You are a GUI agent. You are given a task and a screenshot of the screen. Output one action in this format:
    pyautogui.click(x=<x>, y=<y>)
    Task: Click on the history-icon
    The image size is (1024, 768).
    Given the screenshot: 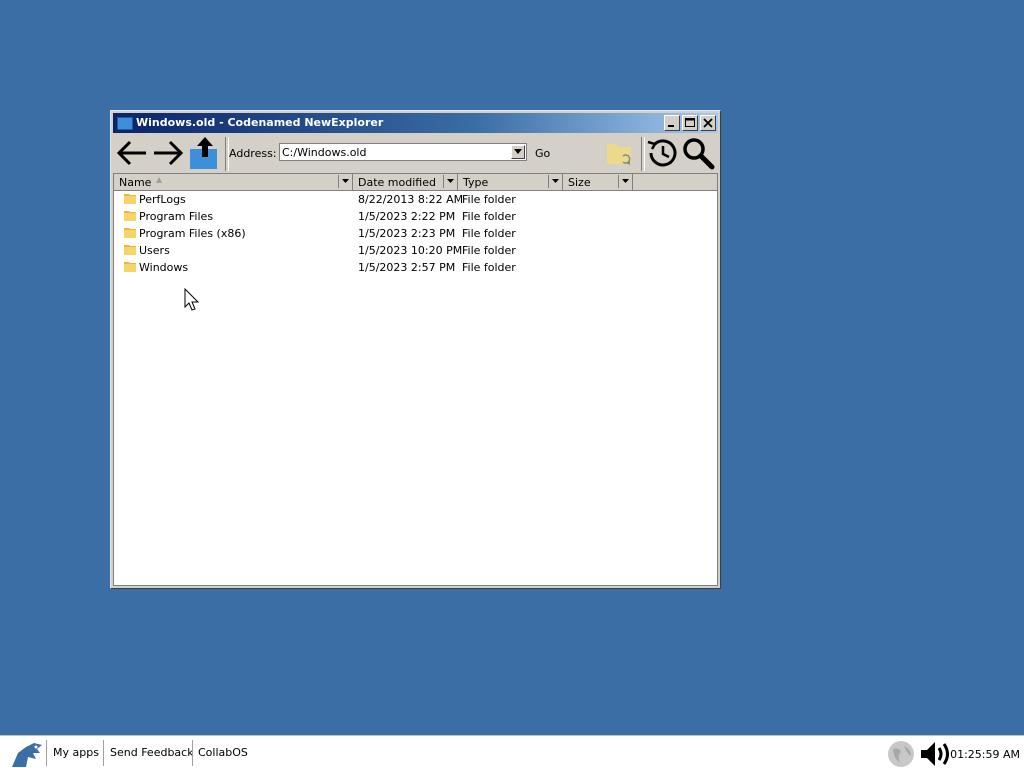 What is the action you would take?
    pyautogui.click(x=662, y=153)
    